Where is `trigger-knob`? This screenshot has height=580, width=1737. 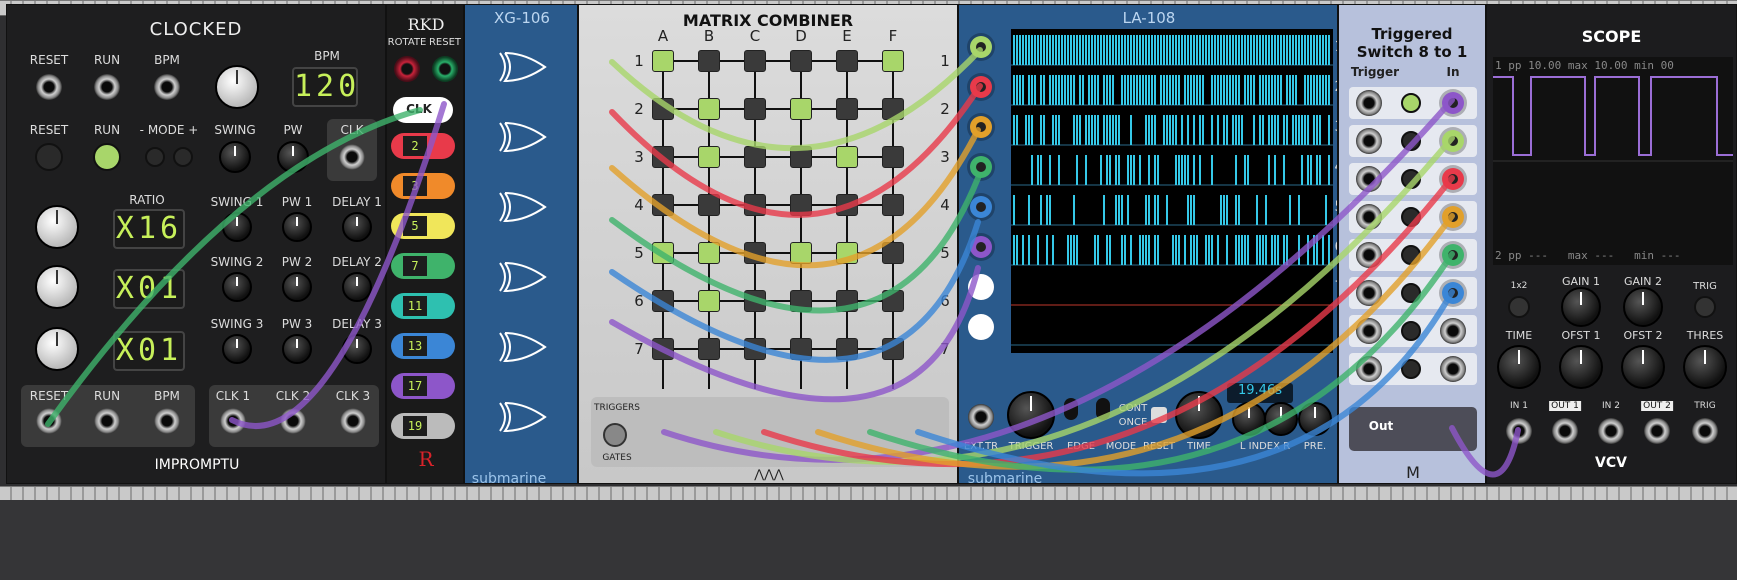
trigger-knob is located at coordinates (1031, 415).